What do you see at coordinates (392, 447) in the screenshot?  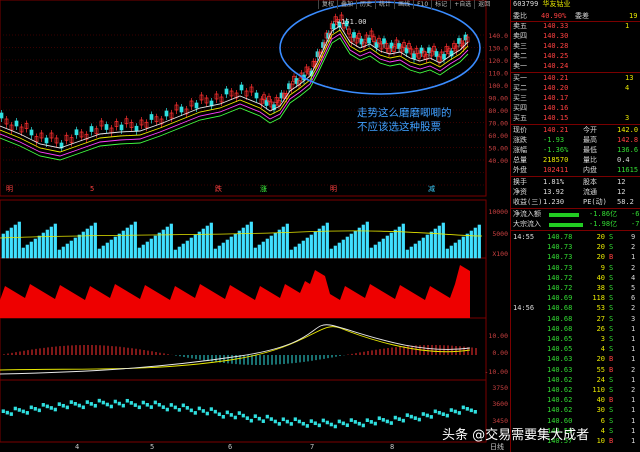 I see `date-label: 8` at bounding box center [392, 447].